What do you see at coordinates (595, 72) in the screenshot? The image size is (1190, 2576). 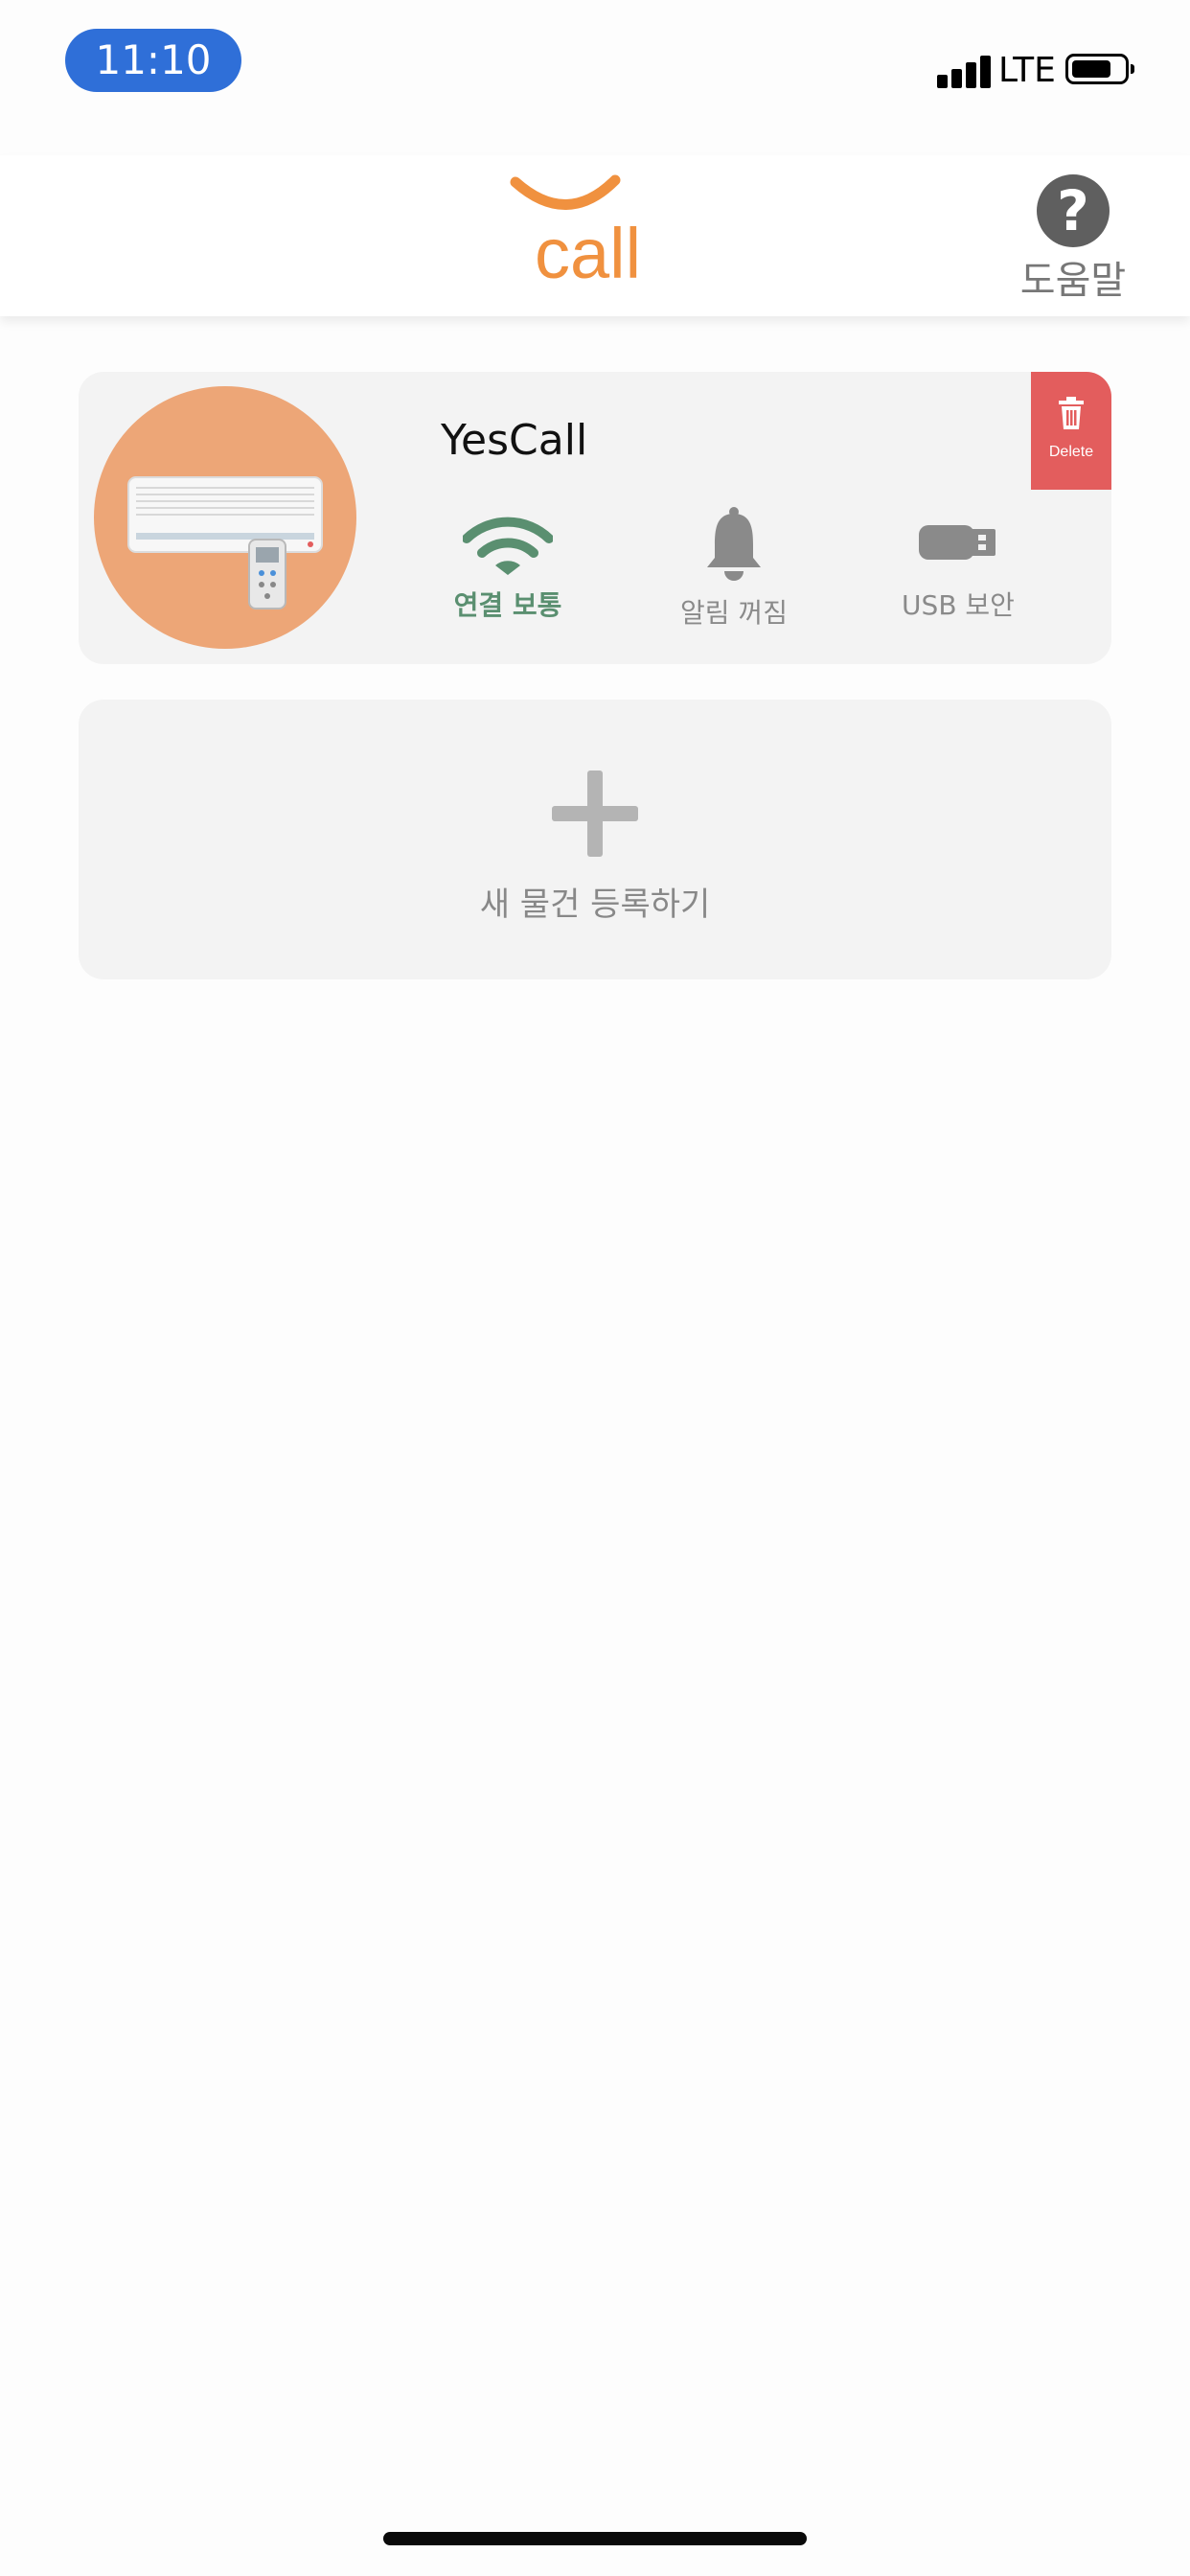 I see `status-bar: 11:10 LTE` at bounding box center [595, 72].